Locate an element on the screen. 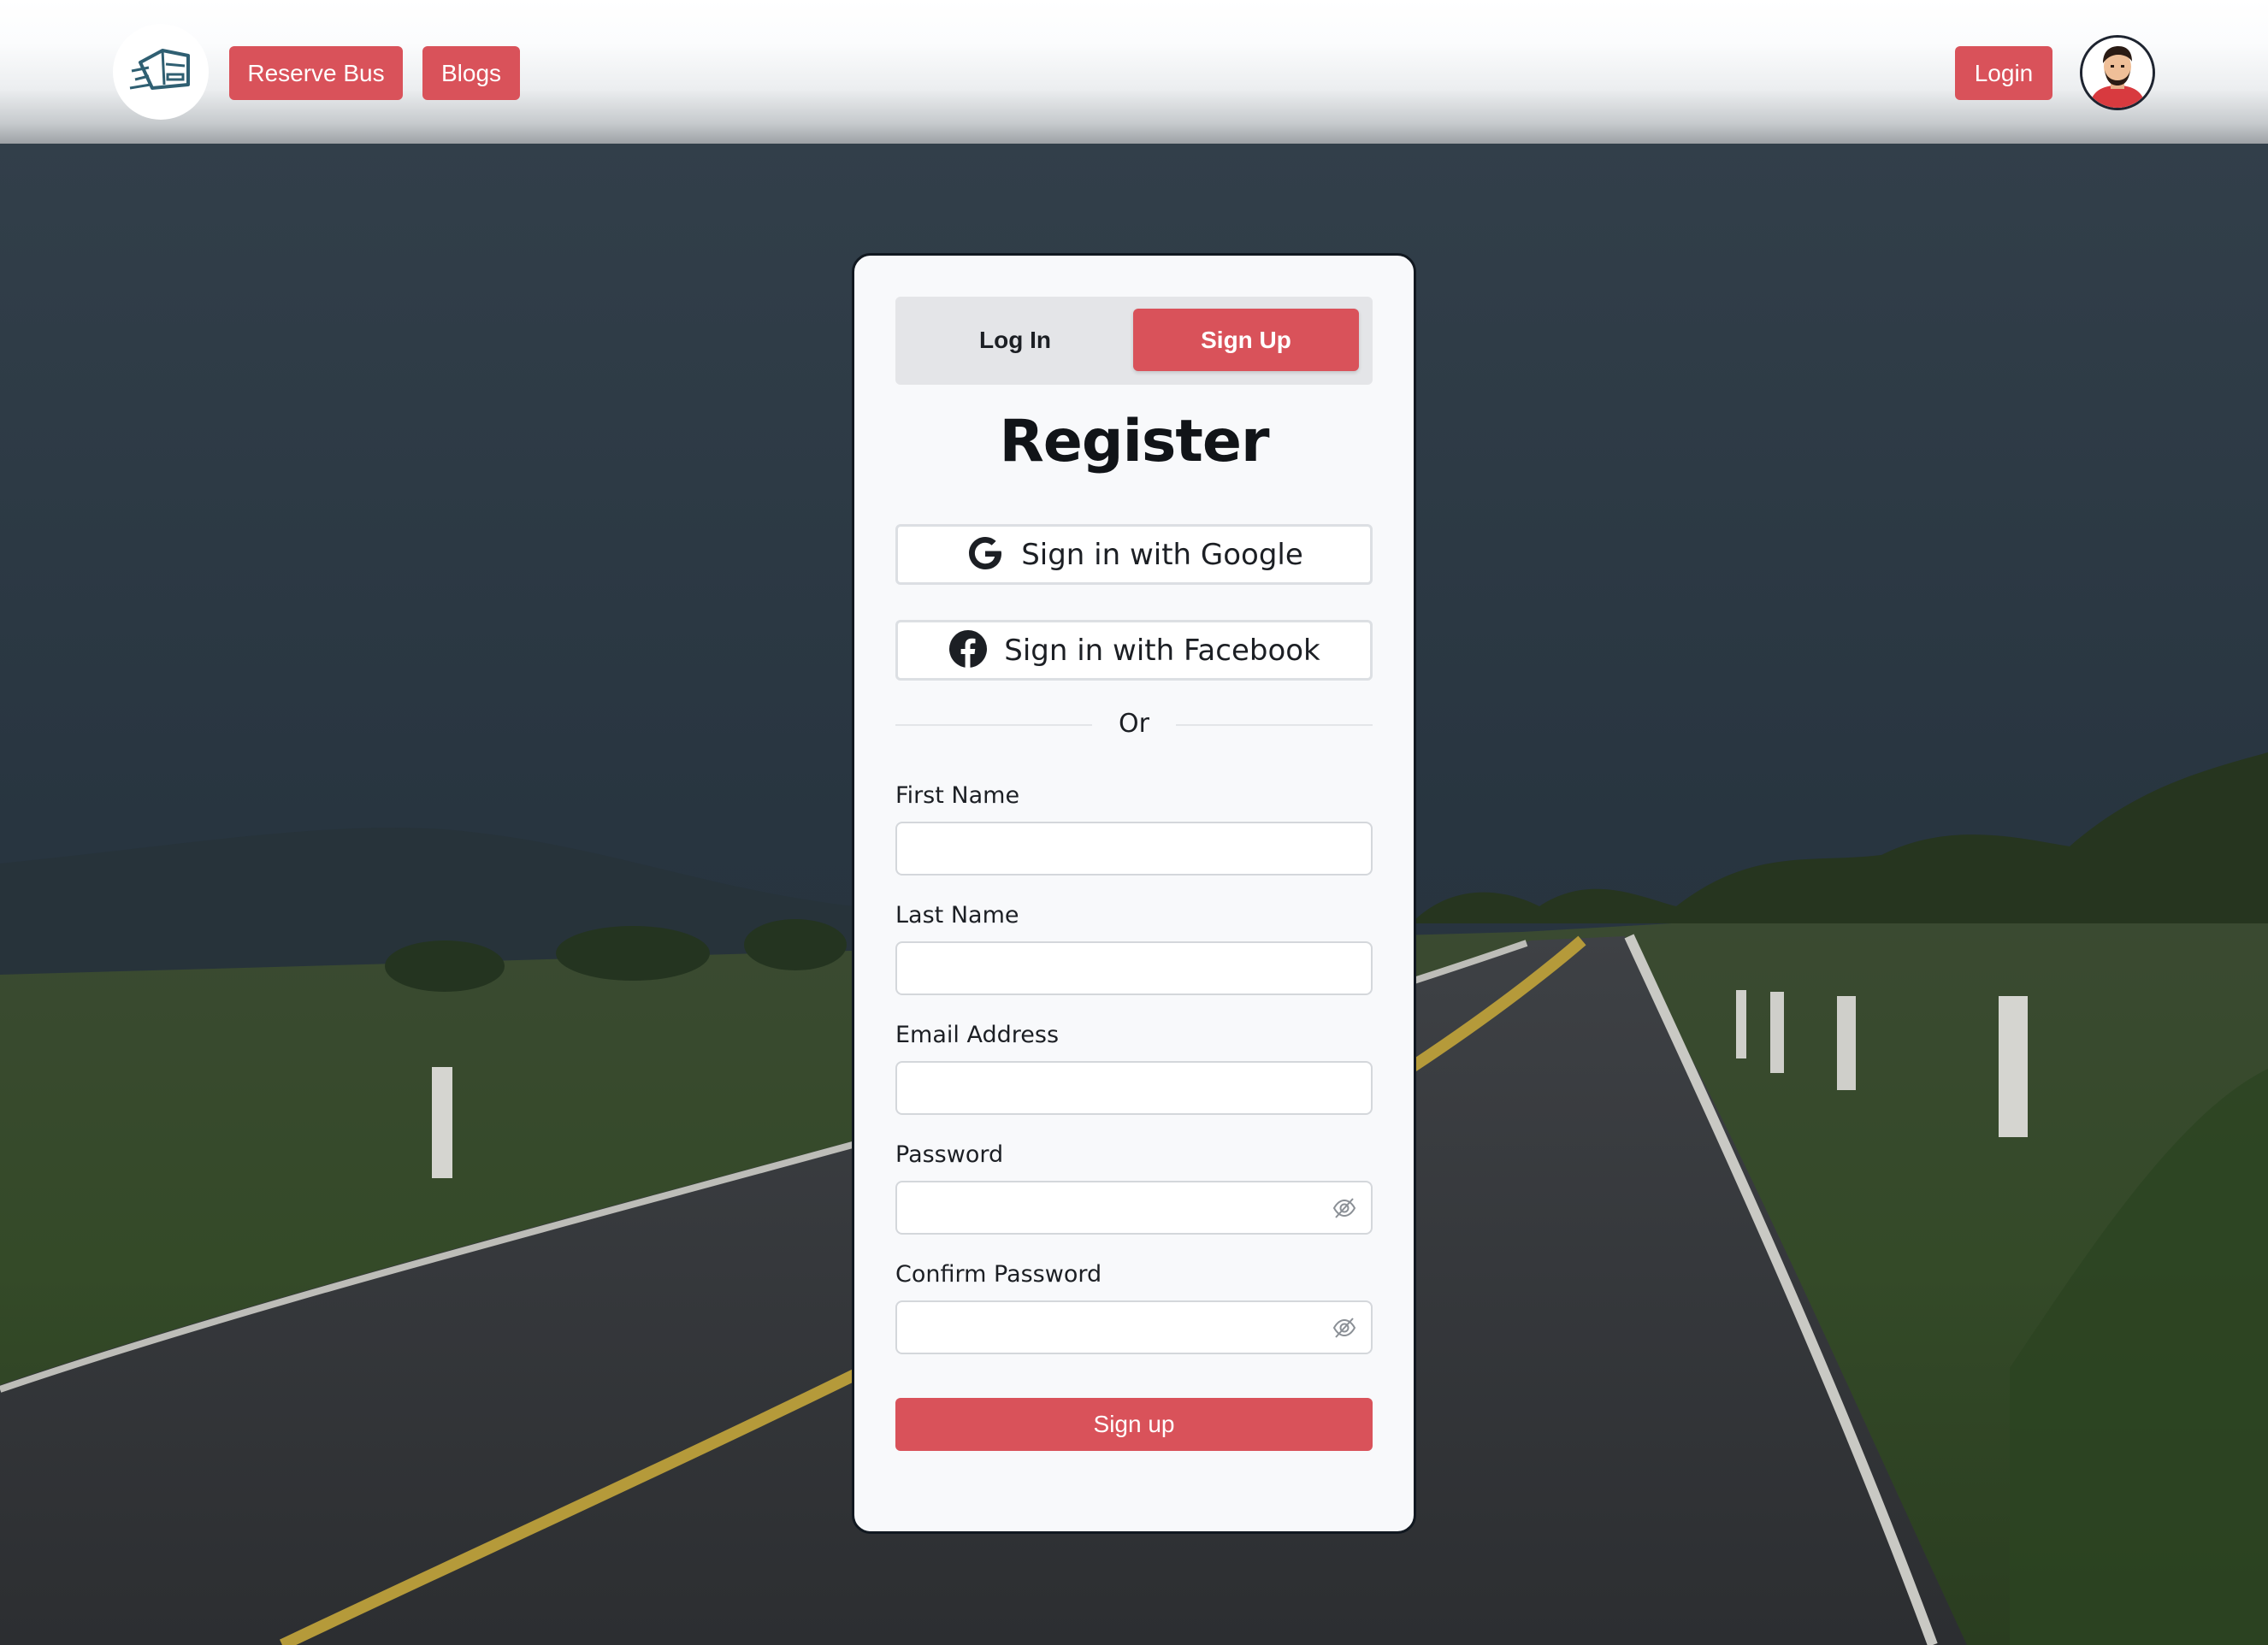 The image size is (2268, 1645). last-name-field is located at coordinates (1134, 968).